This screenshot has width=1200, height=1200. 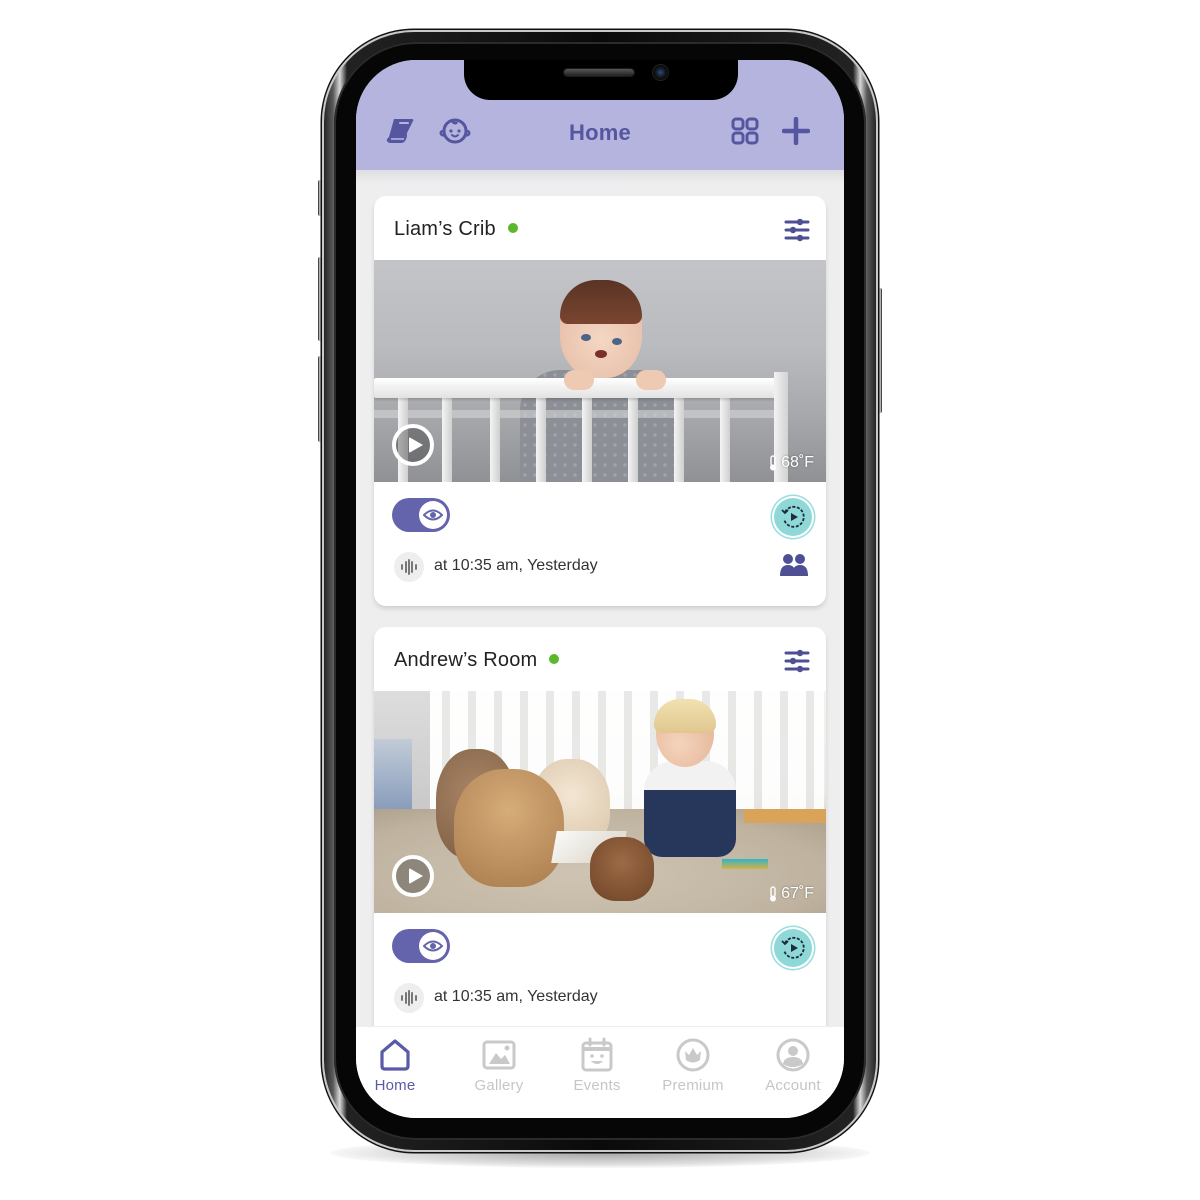 I want to click on nav-item-gallery: Gallery, so click(x=499, y=1072).